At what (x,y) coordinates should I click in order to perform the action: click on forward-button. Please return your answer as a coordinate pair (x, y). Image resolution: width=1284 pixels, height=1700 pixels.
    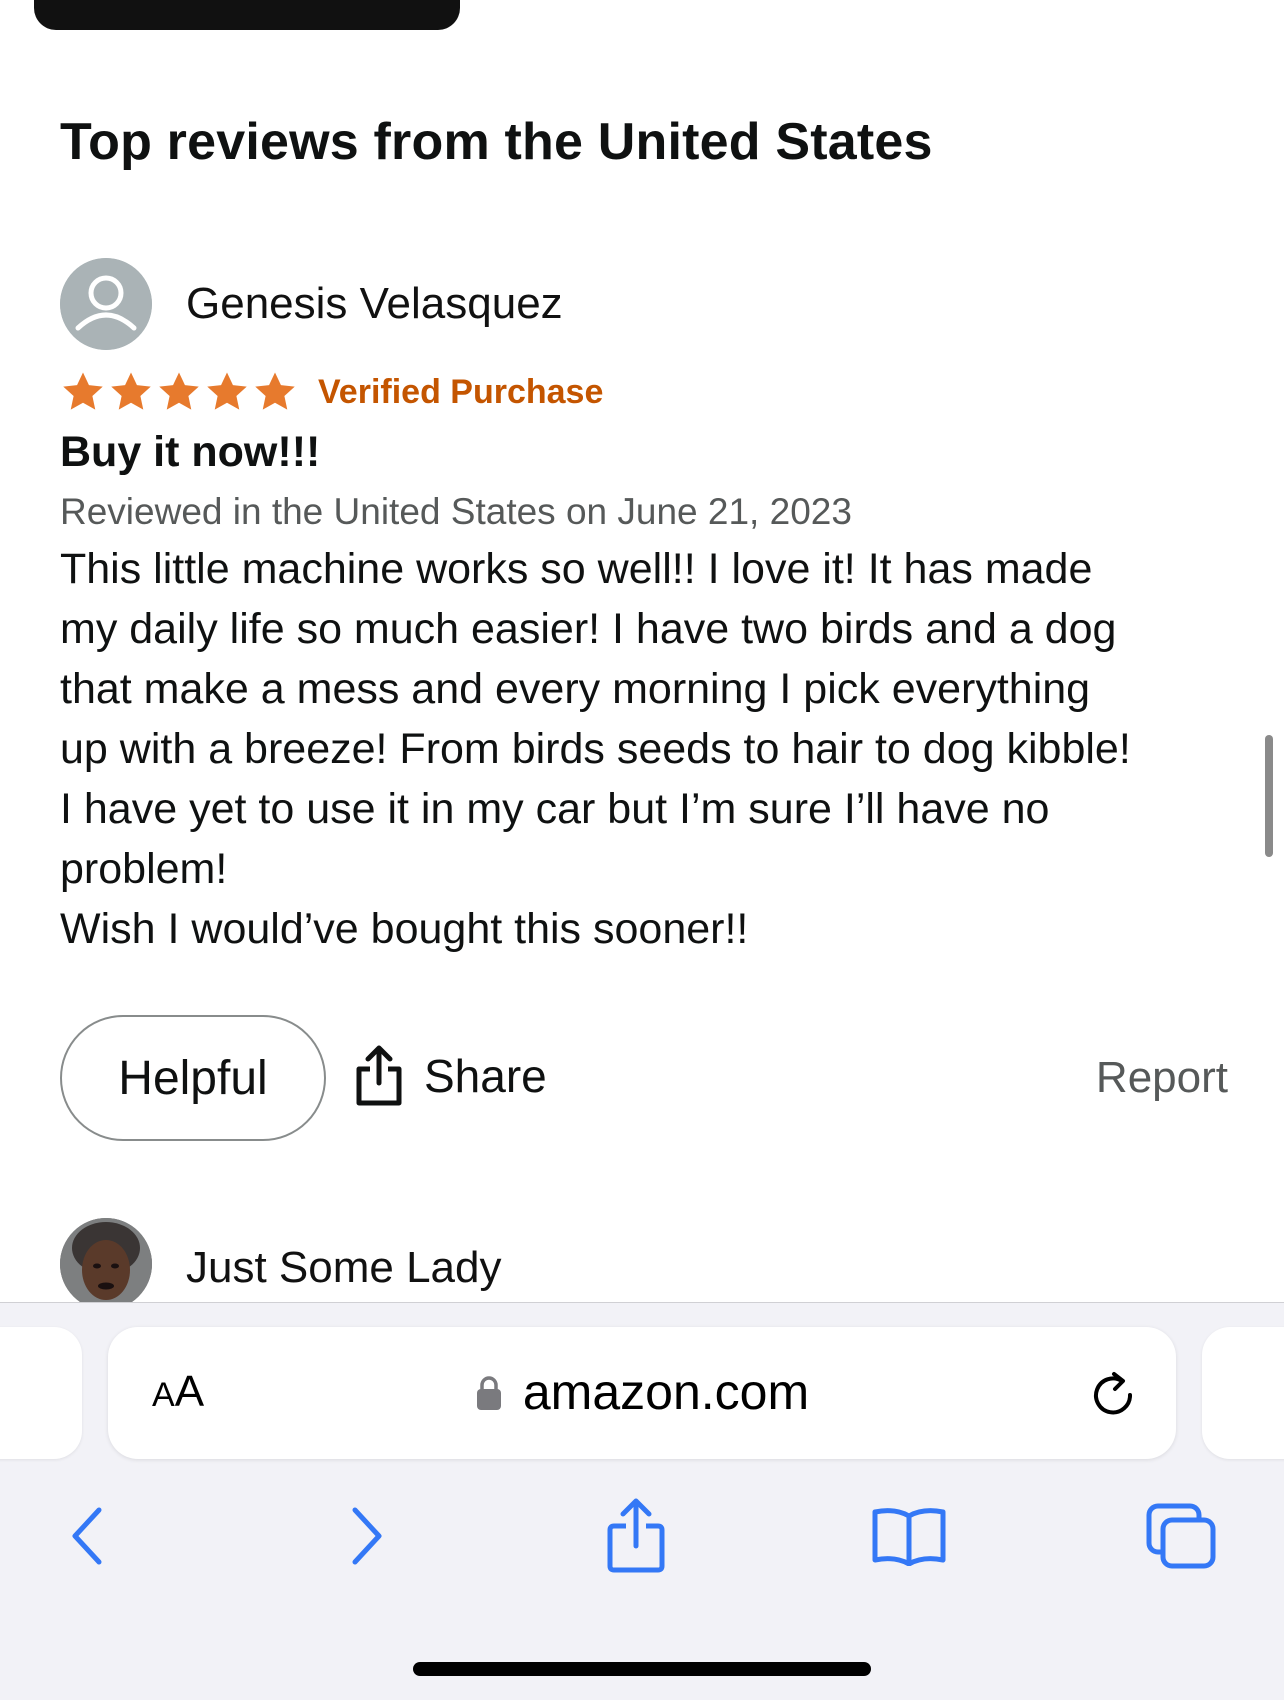
    Looking at the image, I should click on (367, 1536).